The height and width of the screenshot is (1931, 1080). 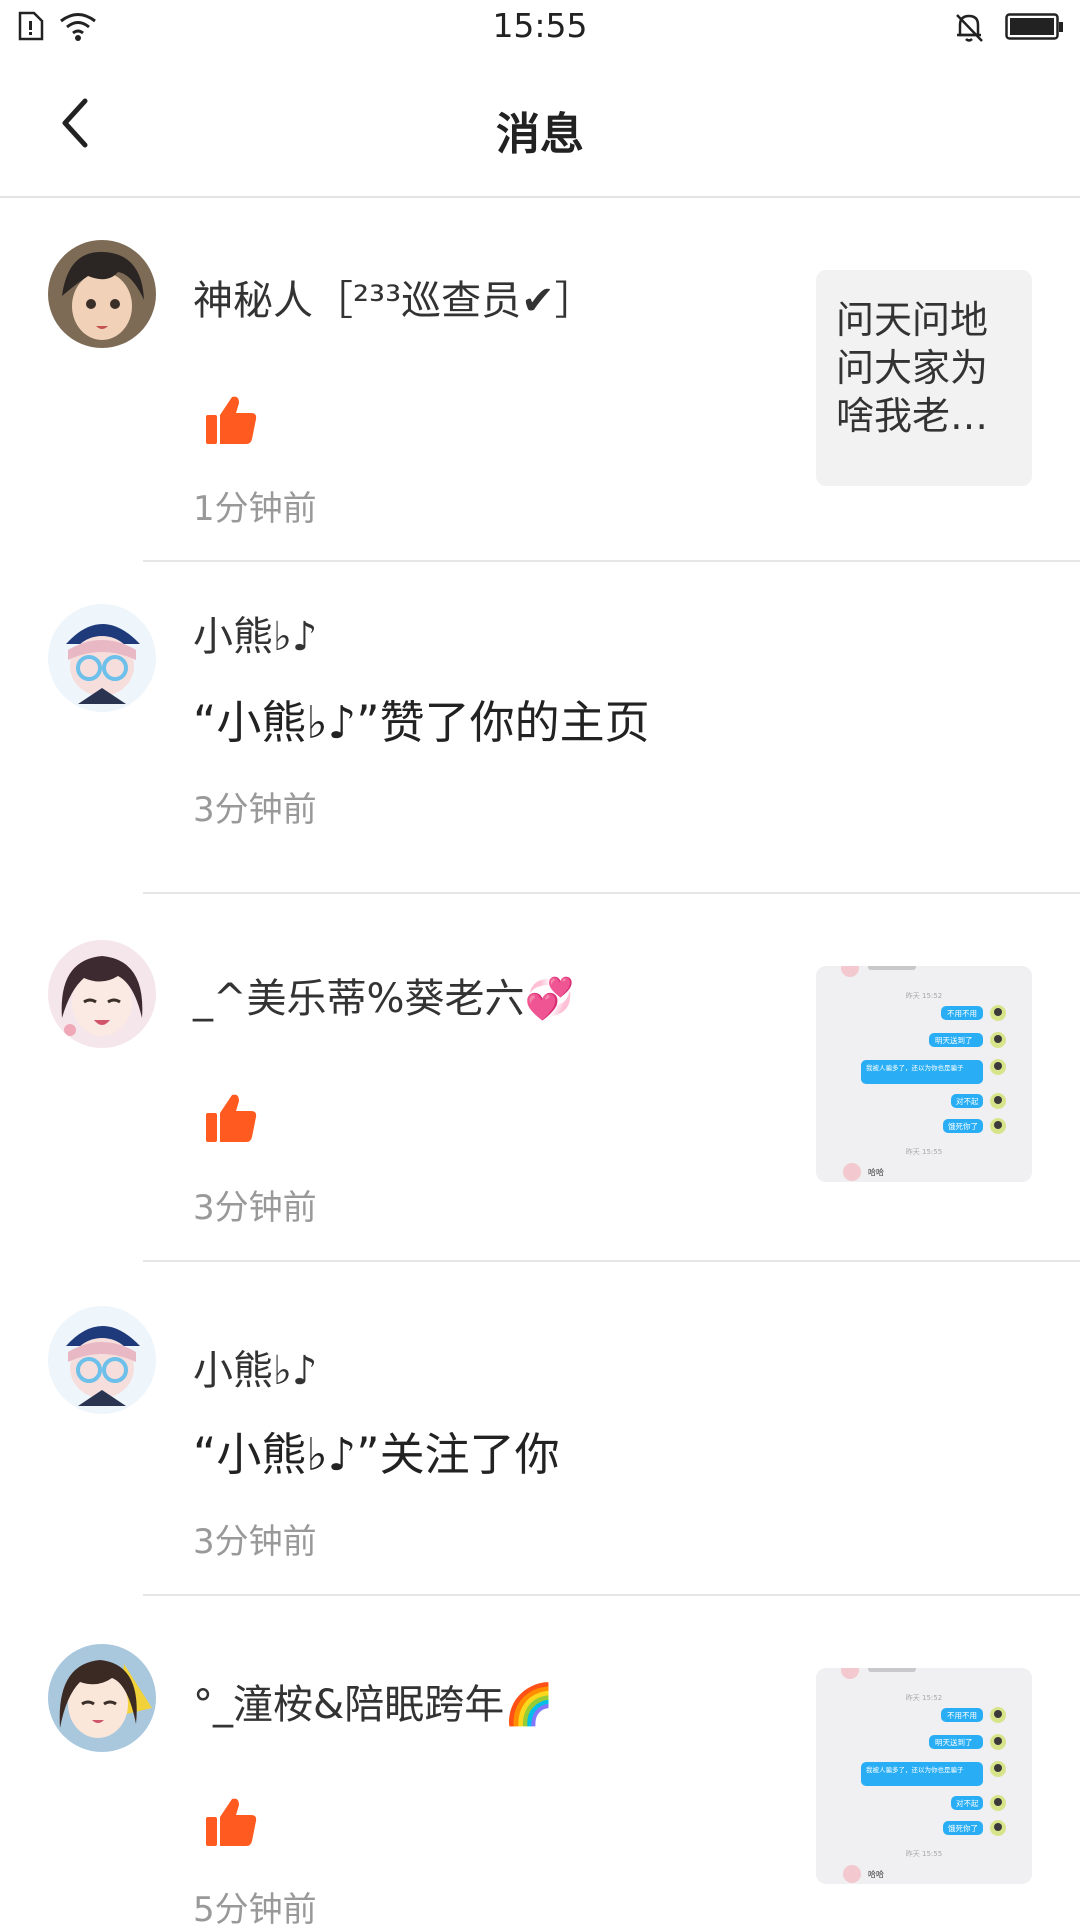 What do you see at coordinates (376, 1454) in the screenshot?
I see `message-text: “小熊♭♪”关注了你` at bounding box center [376, 1454].